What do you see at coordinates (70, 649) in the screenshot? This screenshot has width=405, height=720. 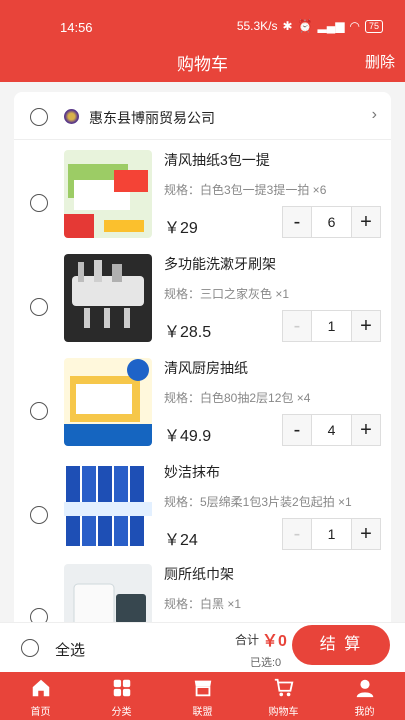 I see `select-all-label: 全选` at bounding box center [70, 649].